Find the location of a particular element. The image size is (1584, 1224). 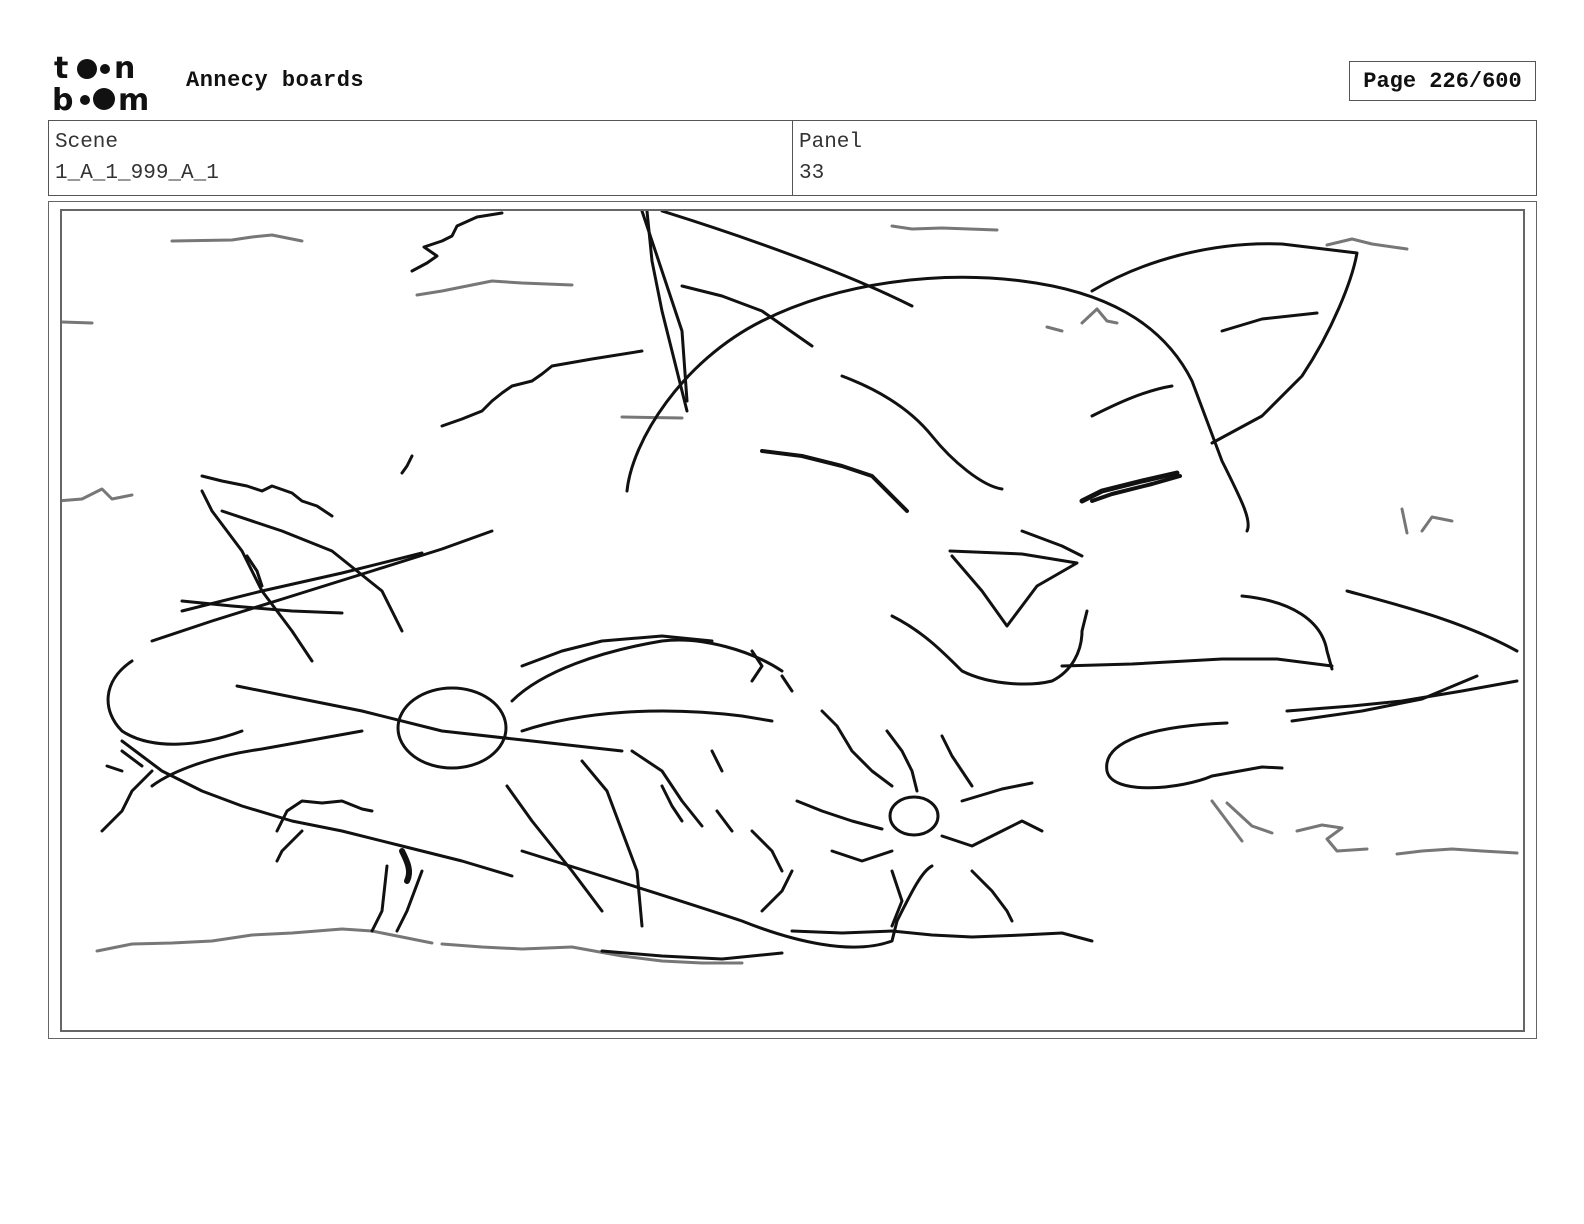

panel-label: Panel is located at coordinates (831, 142).